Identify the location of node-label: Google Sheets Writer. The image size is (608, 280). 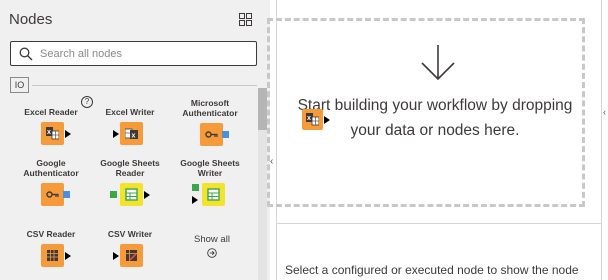
(210, 168).